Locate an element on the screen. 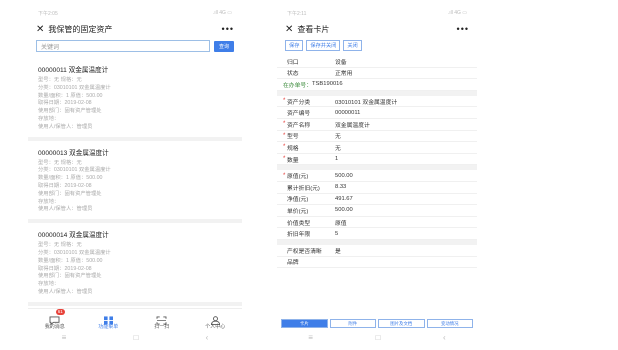 The height and width of the screenshot is (350, 618). tab-profile: 个人中心 is located at coordinates (215, 319).